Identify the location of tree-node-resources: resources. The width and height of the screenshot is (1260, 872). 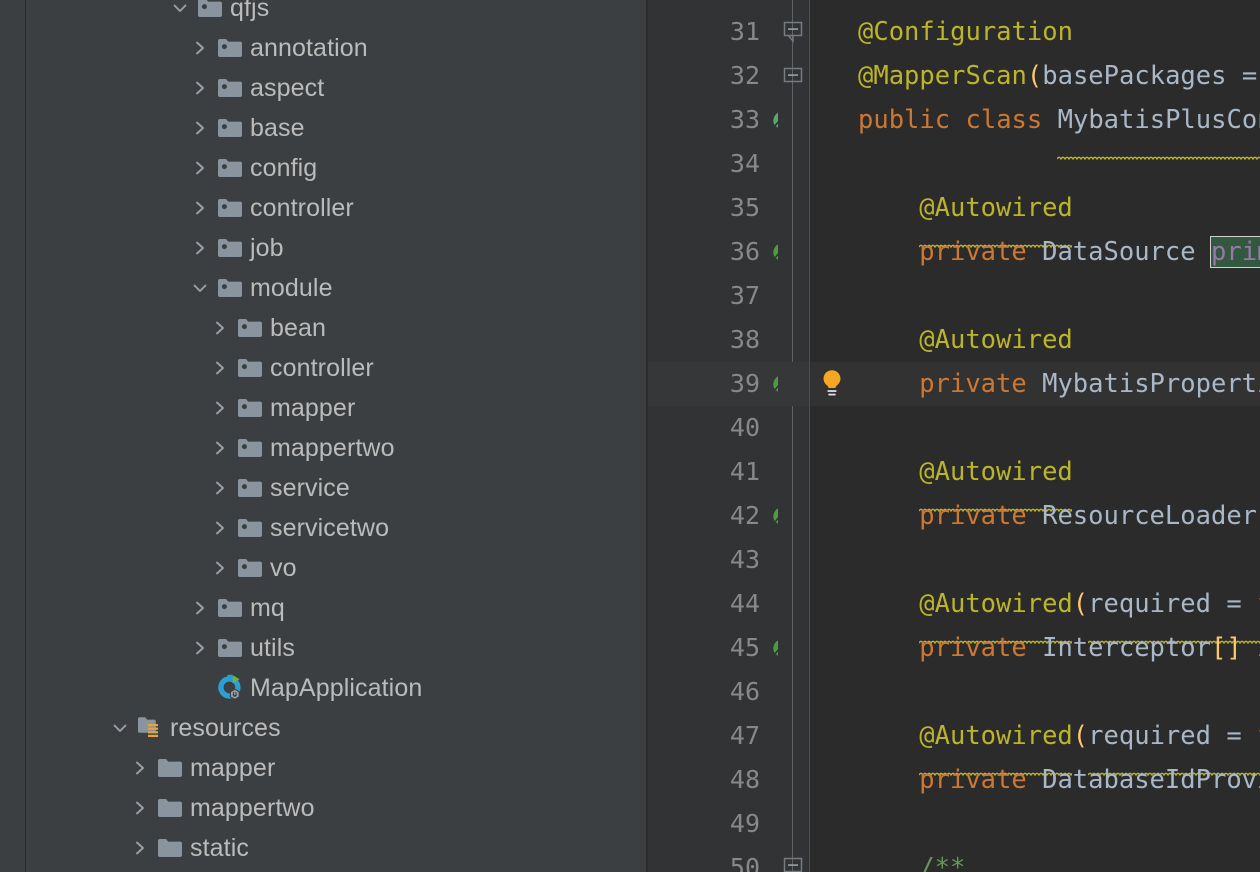
(336, 728).